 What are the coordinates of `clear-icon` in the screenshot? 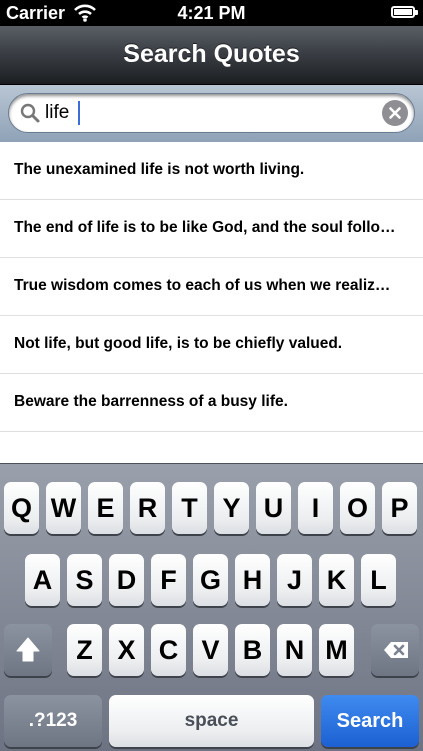 It's located at (395, 113).